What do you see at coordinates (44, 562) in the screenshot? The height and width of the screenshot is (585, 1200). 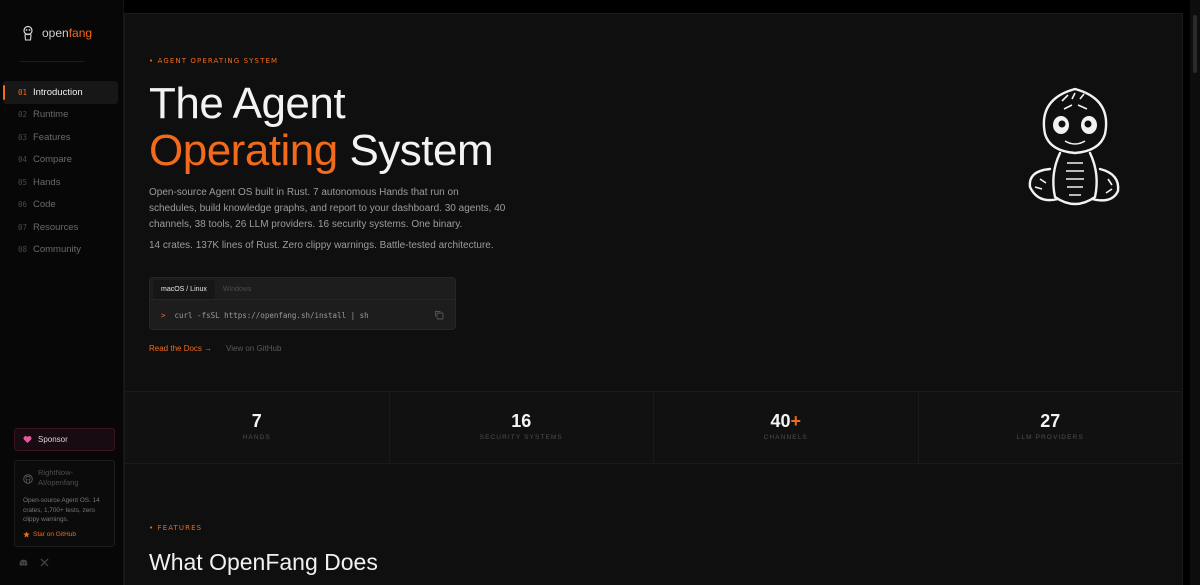 I see `x-twitter-icon` at bounding box center [44, 562].